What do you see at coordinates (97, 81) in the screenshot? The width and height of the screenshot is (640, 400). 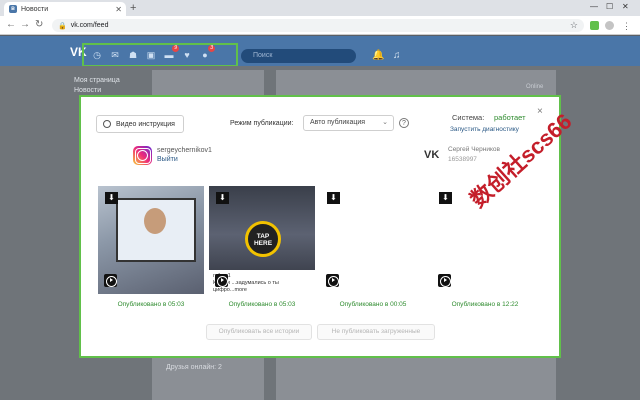 I see `menu-item-my-page: Моя страница` at bounding box center [97, 81].